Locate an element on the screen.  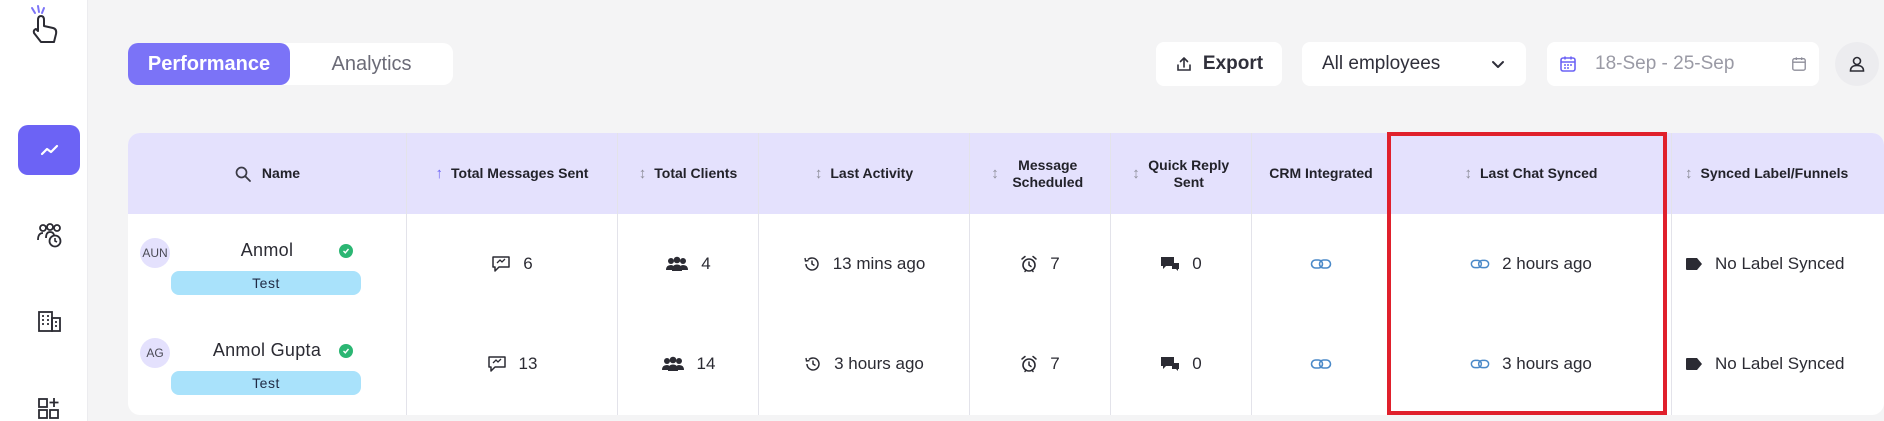
column-label: Synced Label/Funnels is located at coordinates (1774, 173).